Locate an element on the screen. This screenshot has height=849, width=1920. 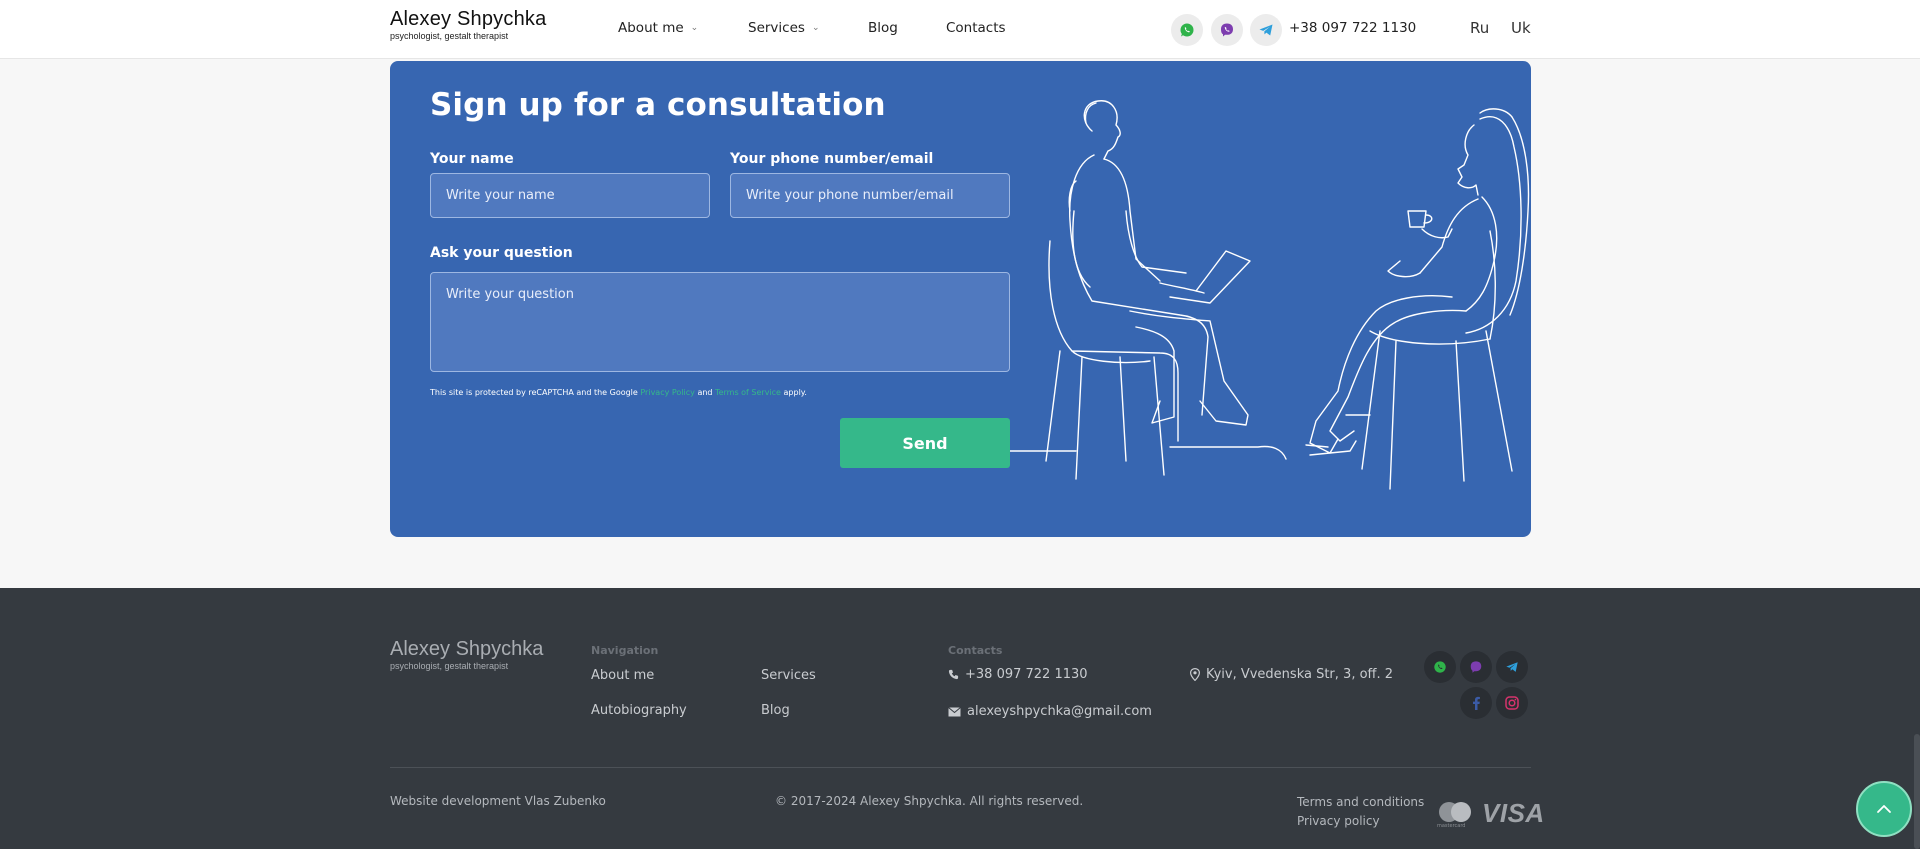
privacy-policy-link: Privacy Policy is located at coordinates (667, 392).